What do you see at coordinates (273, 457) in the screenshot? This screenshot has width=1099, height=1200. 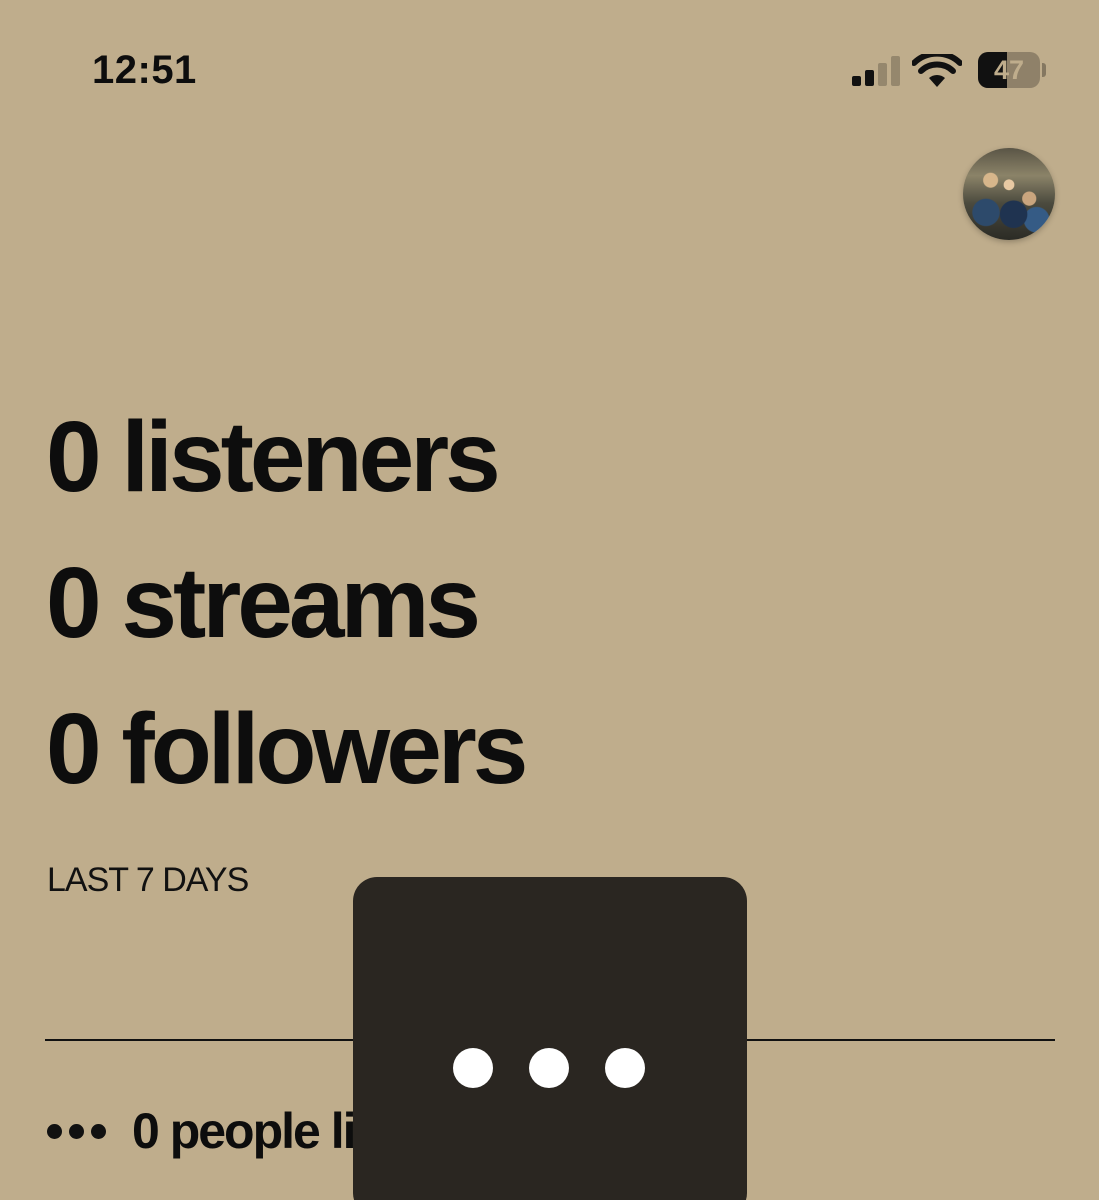 I see `listeners-stat: 0 listeners` at bounding box center [273, 457].